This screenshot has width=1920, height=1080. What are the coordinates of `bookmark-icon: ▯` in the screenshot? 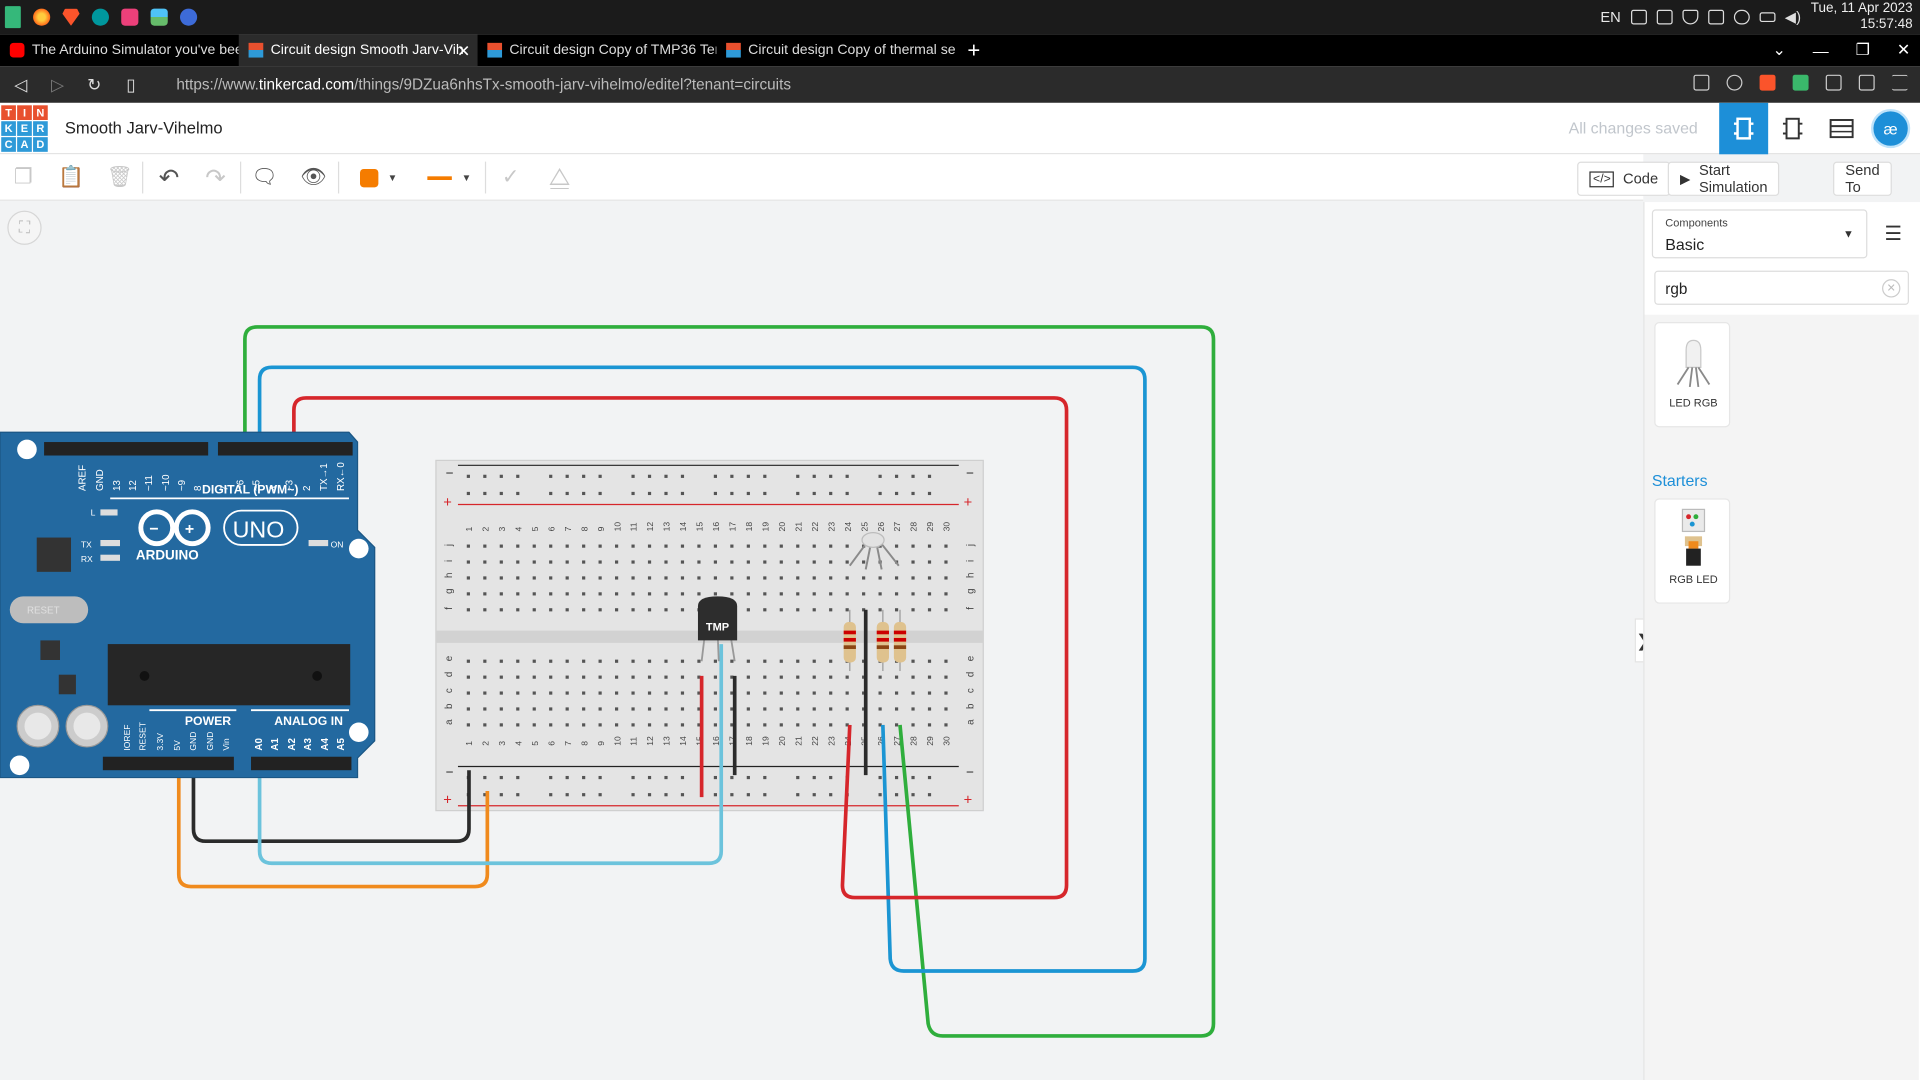 It's located at (131, 84).